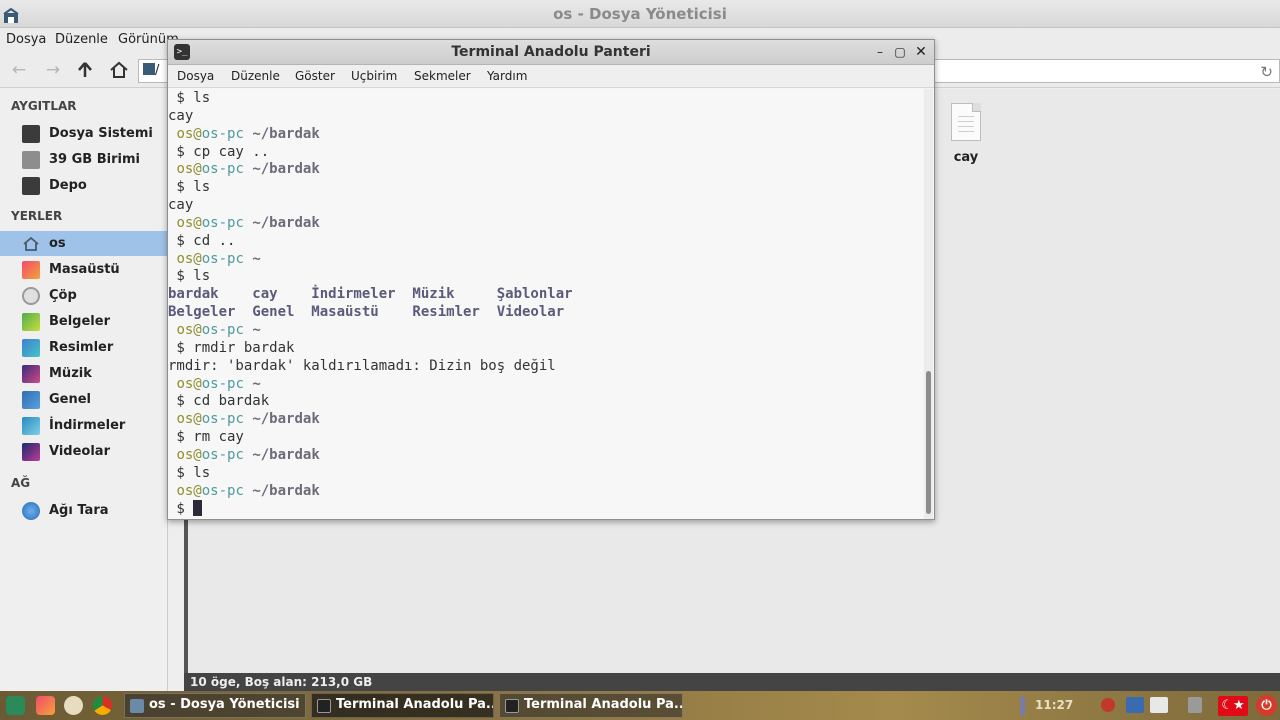 This screenshot has width=1280, height=720. What do you see at coordinates (732, 682) in the screenshot?
I see `status-bar: 10 öge, Boş alan: 213,0 GB` at bounding box center [732, 682].